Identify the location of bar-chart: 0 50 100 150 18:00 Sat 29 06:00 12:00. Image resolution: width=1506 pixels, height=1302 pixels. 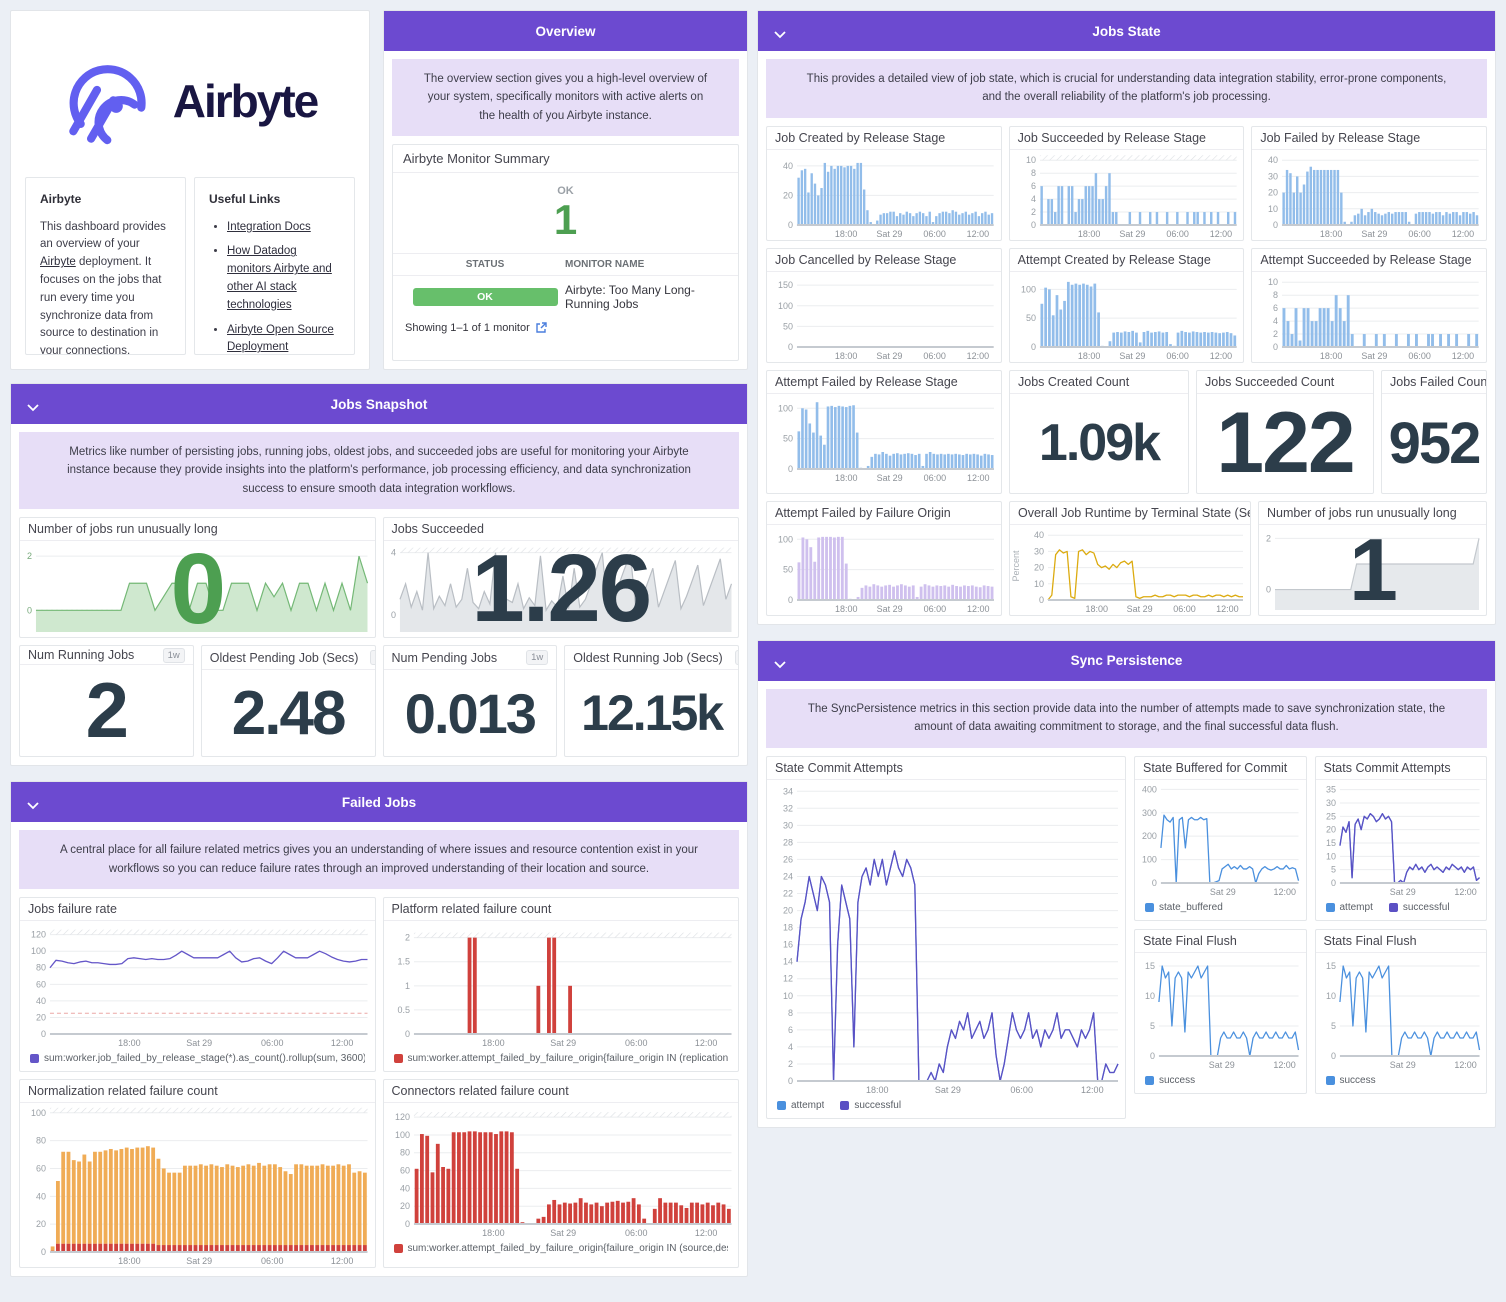
(884, 317).